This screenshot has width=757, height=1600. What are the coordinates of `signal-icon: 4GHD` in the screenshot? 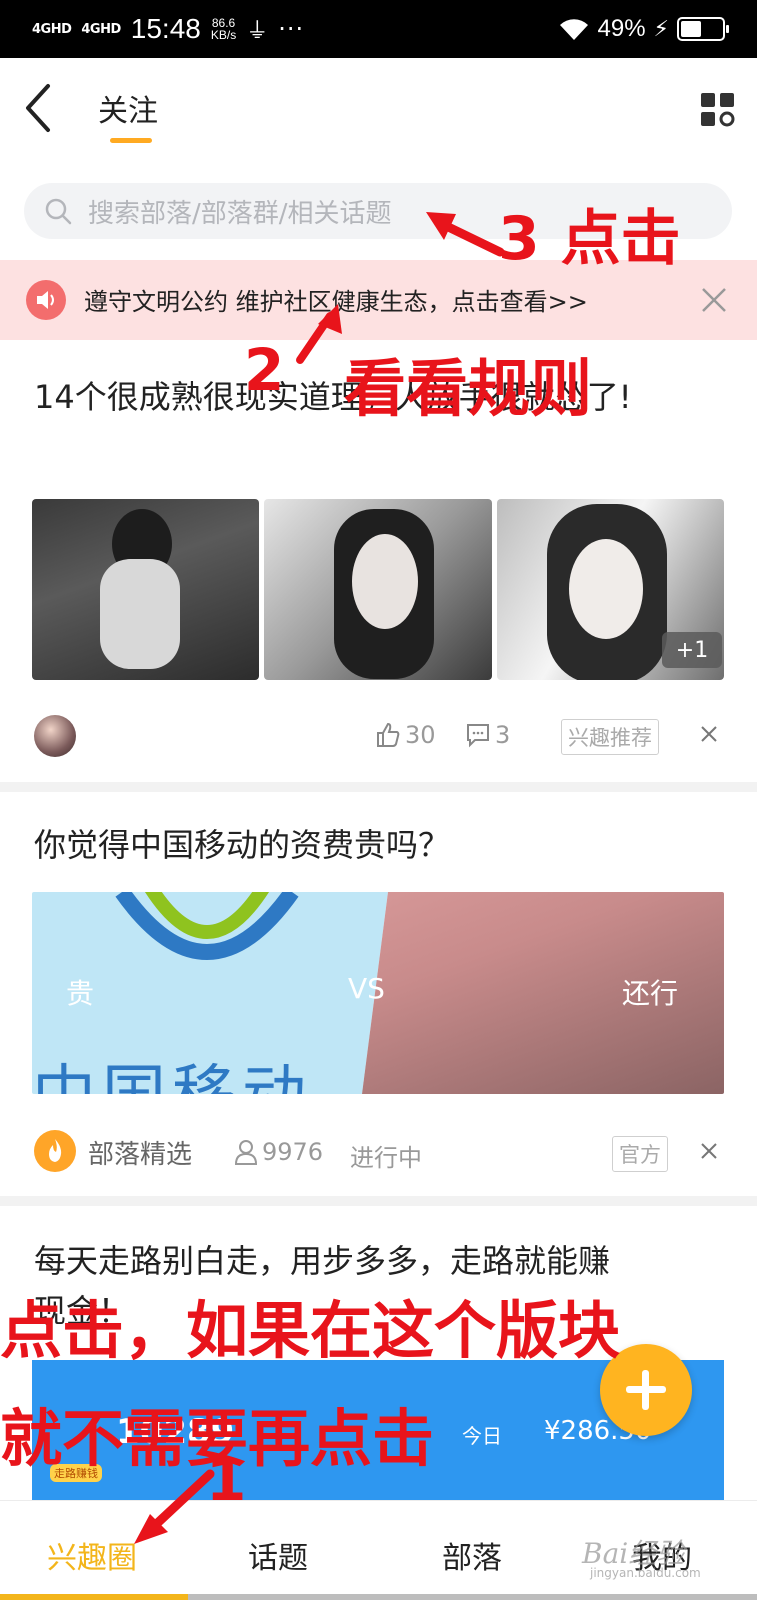 It's located at (52, 29).